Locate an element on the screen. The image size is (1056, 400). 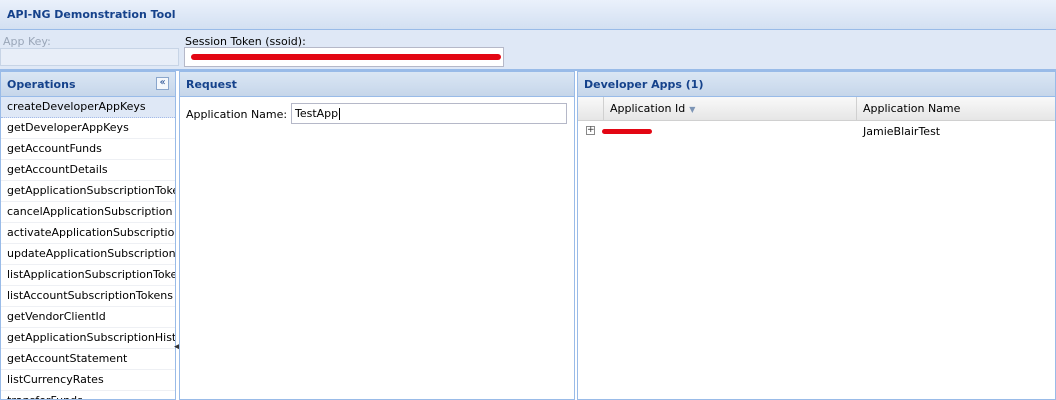
app-title: API-NG Demonstration Tool is located at coordinates (91, 14).